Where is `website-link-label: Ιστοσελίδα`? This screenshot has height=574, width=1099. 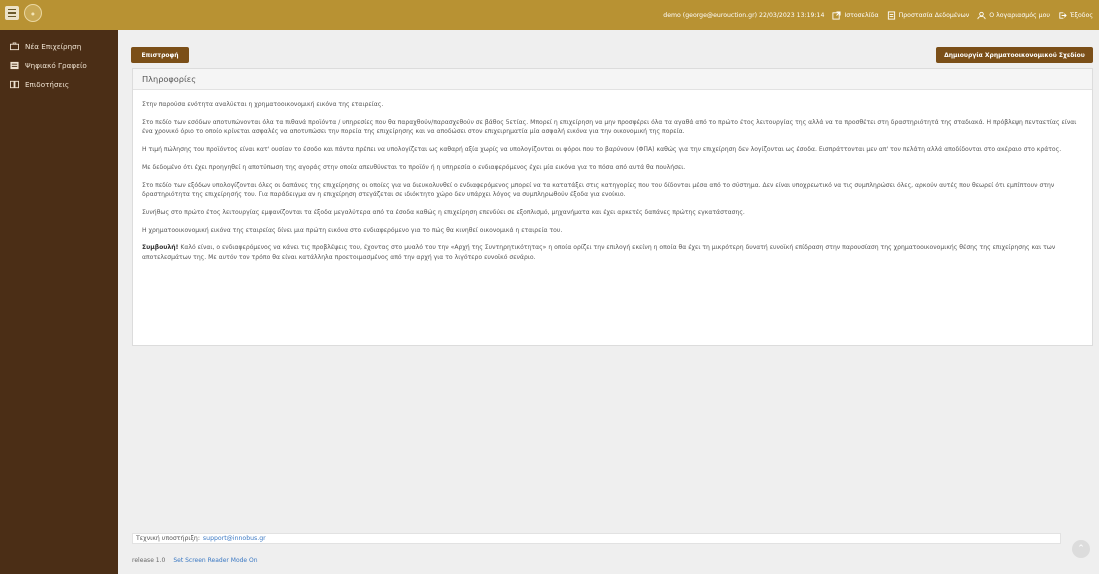 website-link-label: Ιστοσελίδα is located at coordinates (861, 15).